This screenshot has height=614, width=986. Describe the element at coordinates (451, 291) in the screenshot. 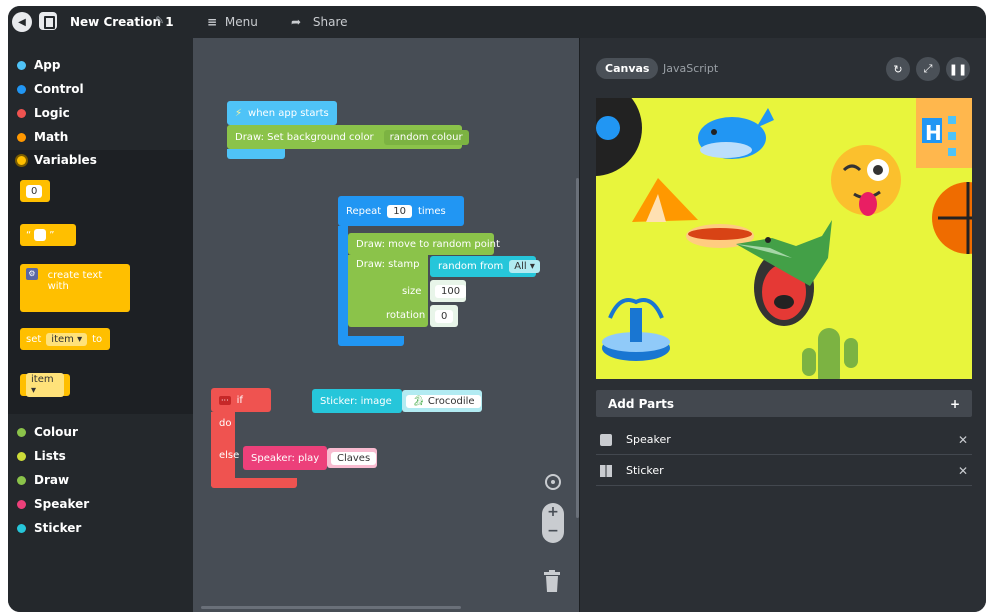

I see `size-value: 100` at that location.